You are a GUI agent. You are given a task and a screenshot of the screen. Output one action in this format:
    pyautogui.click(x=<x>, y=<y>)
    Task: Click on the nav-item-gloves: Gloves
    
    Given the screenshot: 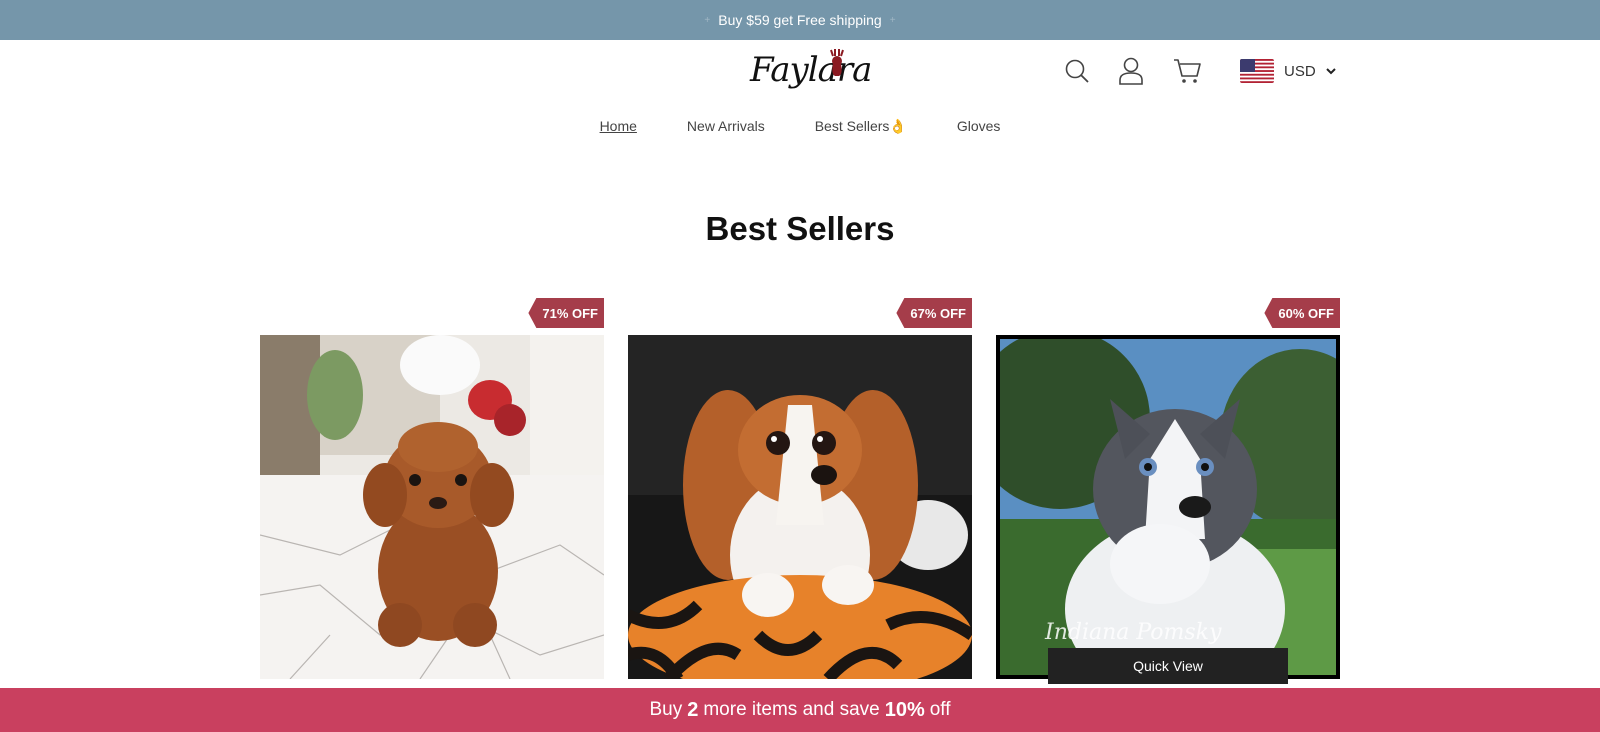 What is the action you would take?
    pyautogui.click(x=979, y=126)
    